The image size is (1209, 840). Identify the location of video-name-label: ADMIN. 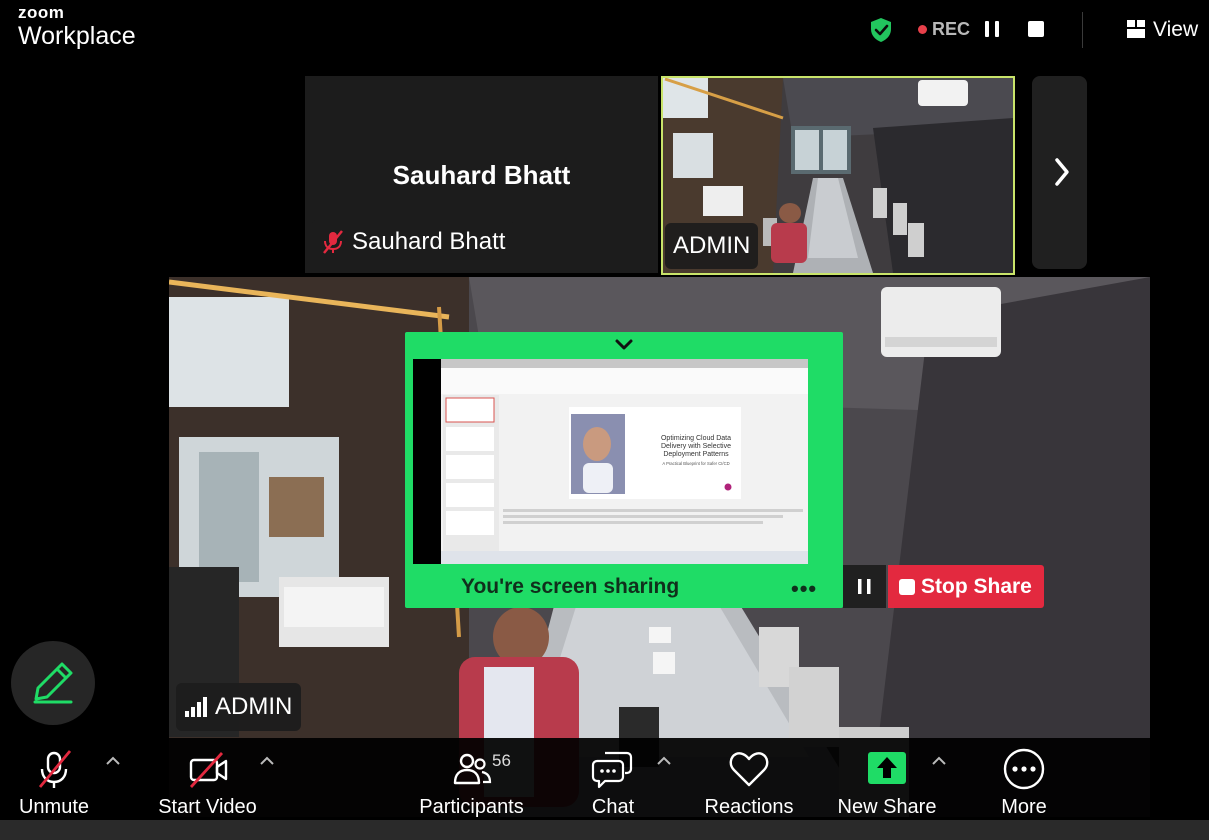
(254, 706).